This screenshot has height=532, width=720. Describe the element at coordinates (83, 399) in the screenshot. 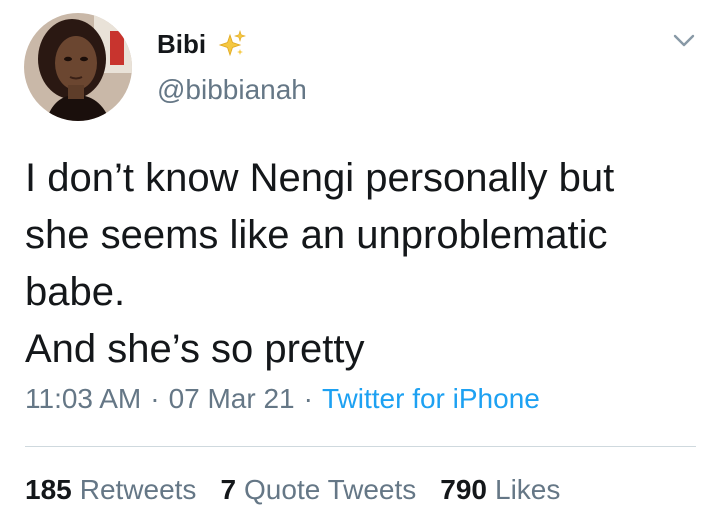

I see `tweet-time: 11:03 AM` at that location.